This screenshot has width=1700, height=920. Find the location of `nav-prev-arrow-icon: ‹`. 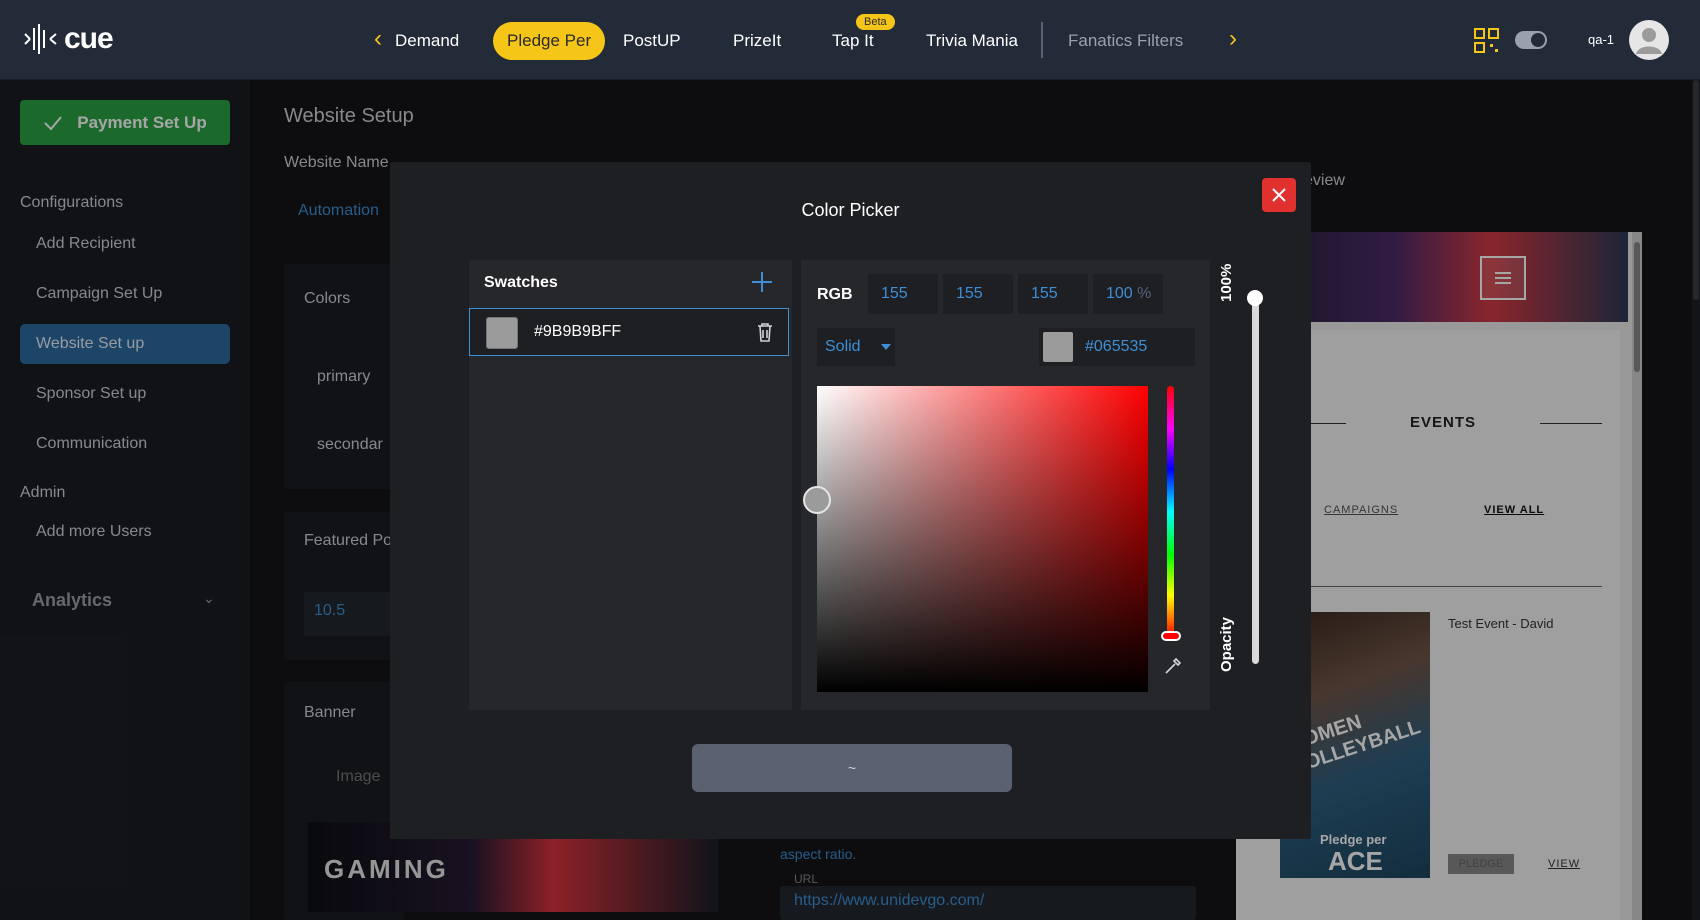

nav-prev-arrow-icon: ‹ is located at coordinates (378, 39).